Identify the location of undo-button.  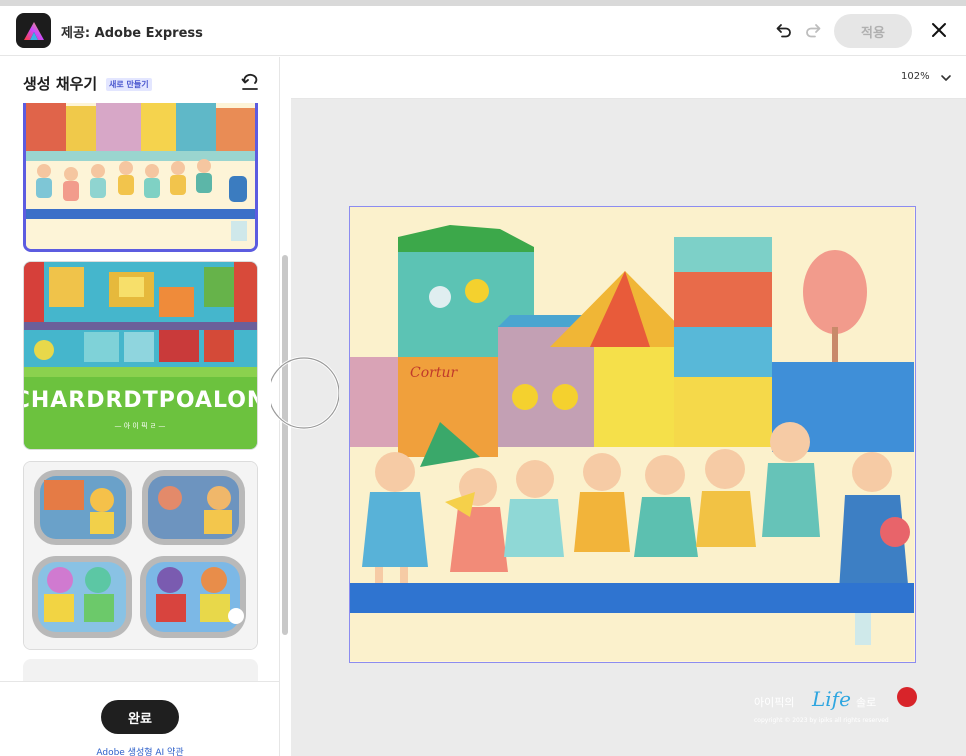
(784, 30).